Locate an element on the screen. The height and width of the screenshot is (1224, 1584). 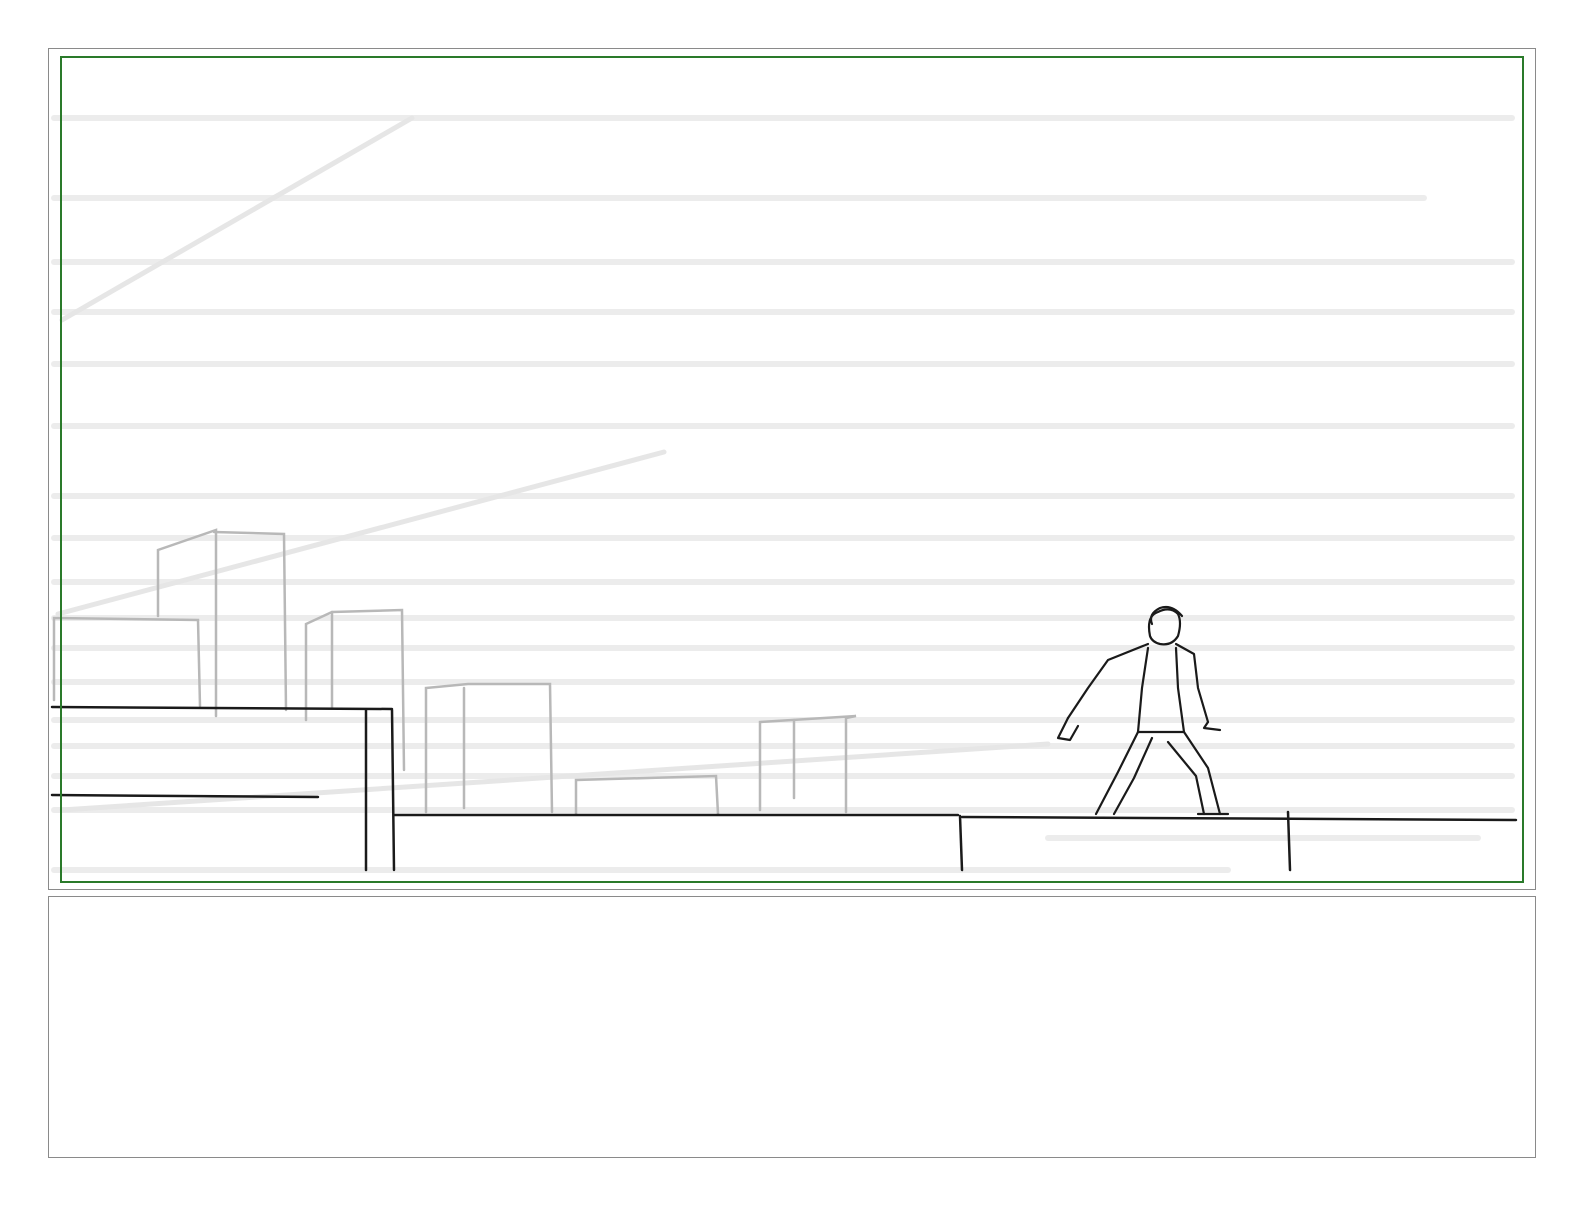
running-figure is located at coordinates (1143, 710).